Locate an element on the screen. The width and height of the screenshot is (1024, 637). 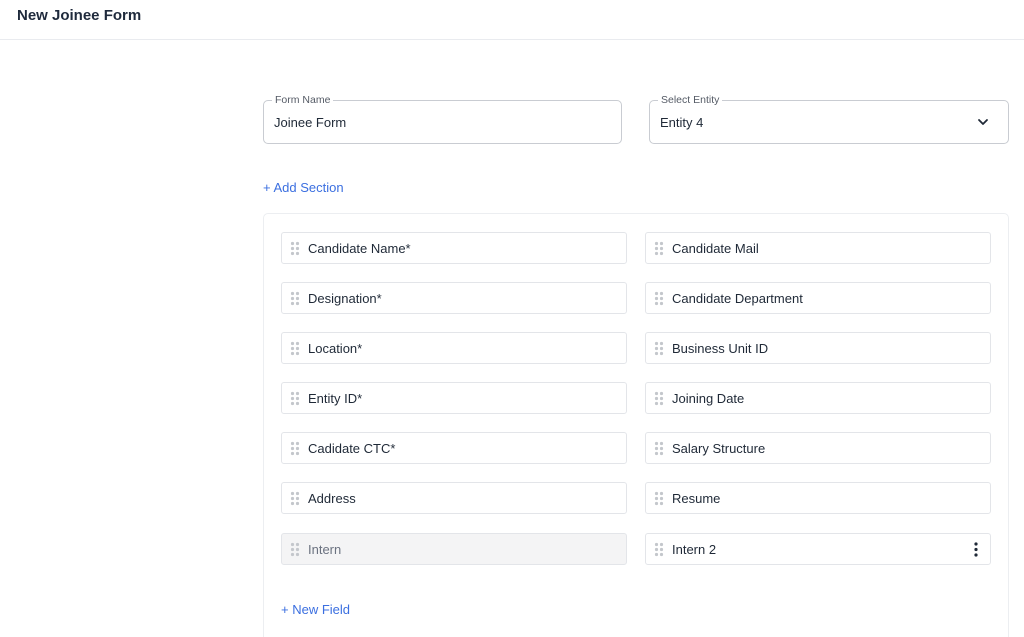
field-label: Cadidate CTC* is located at coordinates (352, 448).